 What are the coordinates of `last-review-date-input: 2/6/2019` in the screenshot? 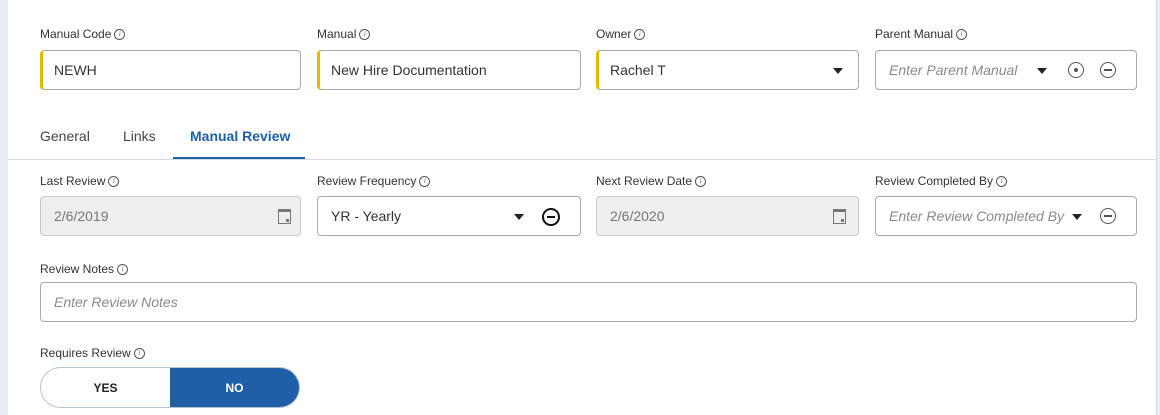 It's located at (170, 216).